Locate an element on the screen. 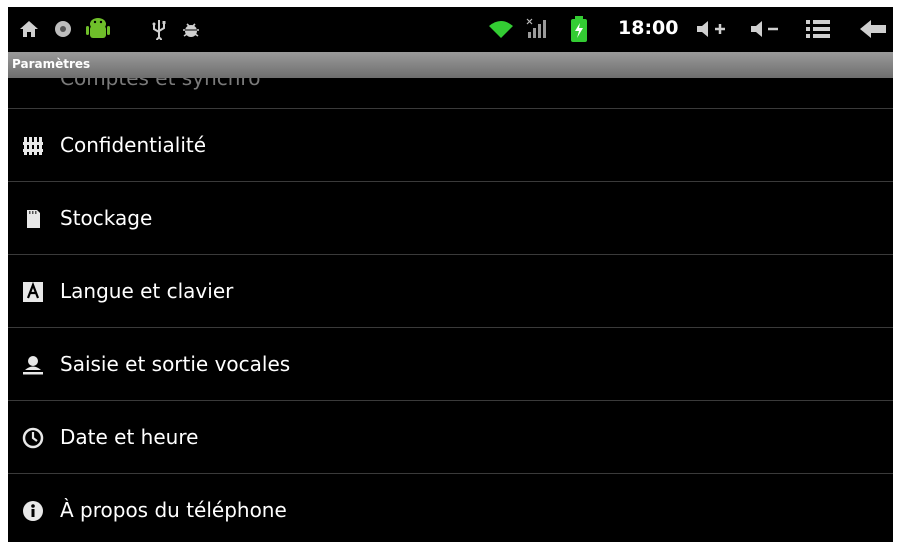  usb-icon is located at coordinates (159, 29).